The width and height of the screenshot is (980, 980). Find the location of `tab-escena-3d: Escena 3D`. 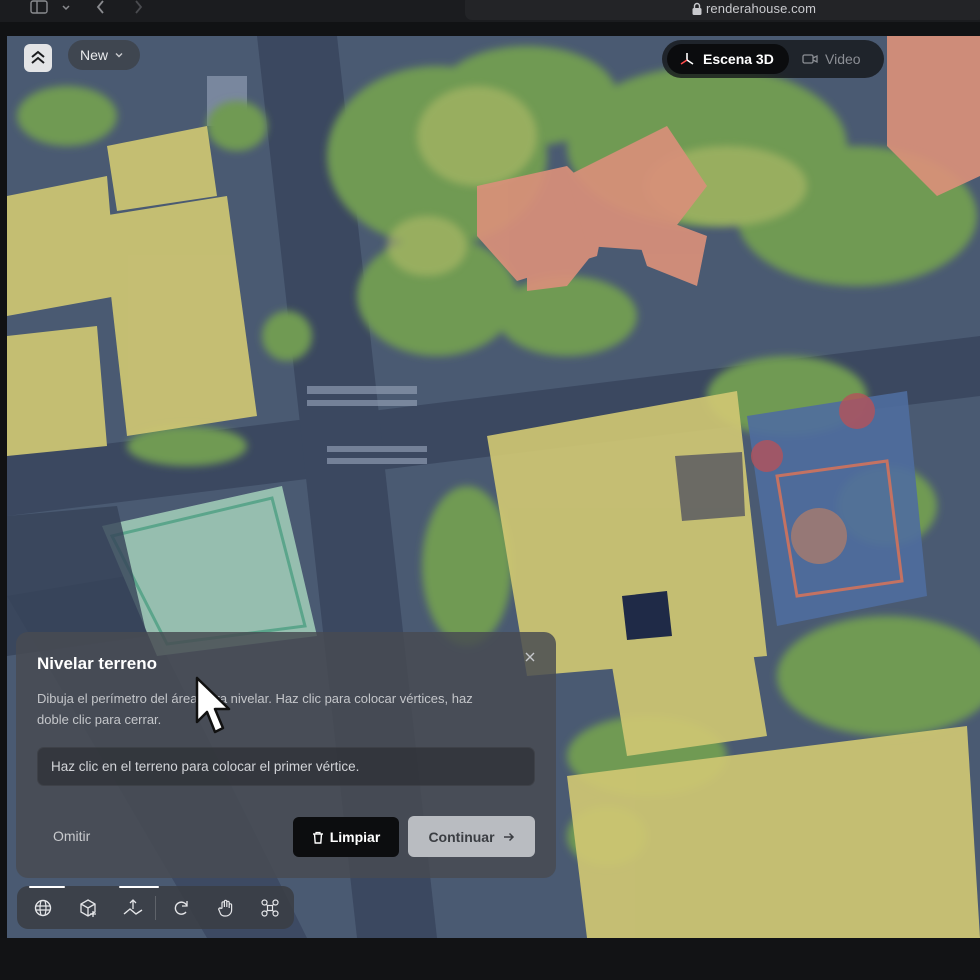

tab-escena-3d: Escena 3D is located at coordinates (728, 59).